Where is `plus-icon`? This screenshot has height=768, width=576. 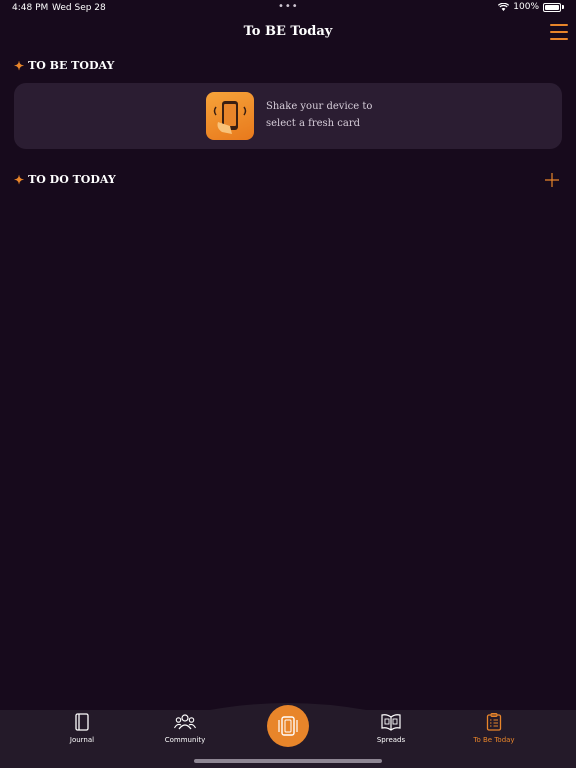
plus-icon is located at coordinates (552, 180).